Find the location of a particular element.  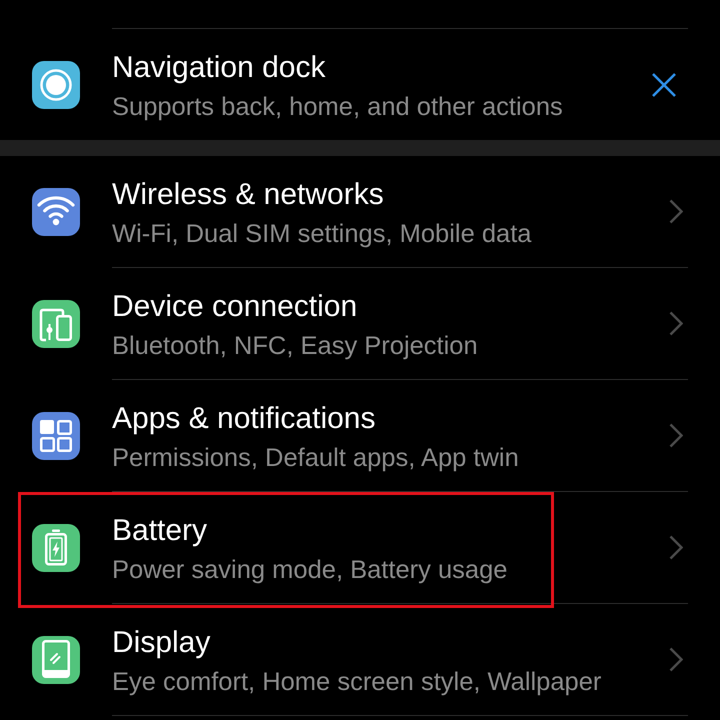

item-title: Device connection is located at coordinates (390, 307).